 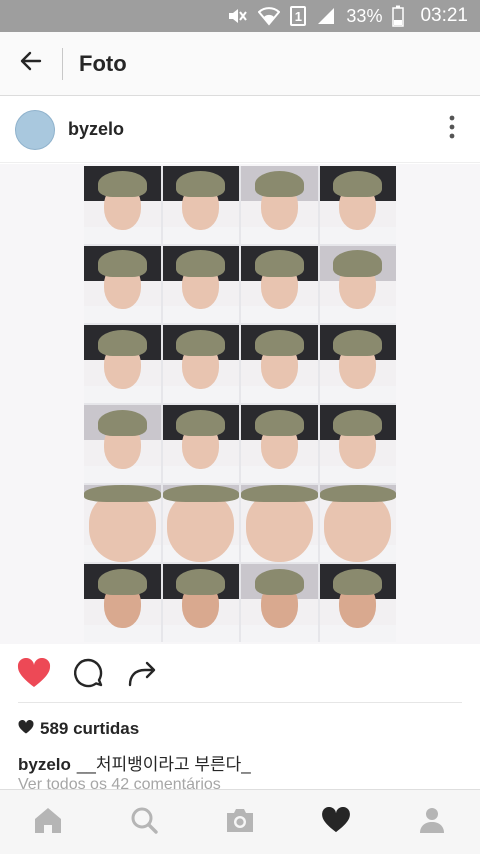 I want to click on comment-bubble-icon, so click(x=88, y=675).